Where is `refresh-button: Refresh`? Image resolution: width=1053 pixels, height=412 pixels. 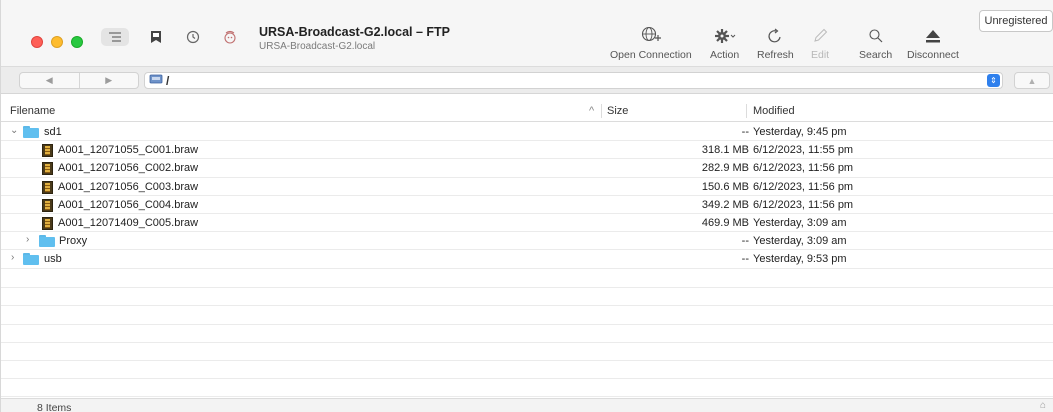
refresh-button: Refresh is located at coordinates (775, 42).